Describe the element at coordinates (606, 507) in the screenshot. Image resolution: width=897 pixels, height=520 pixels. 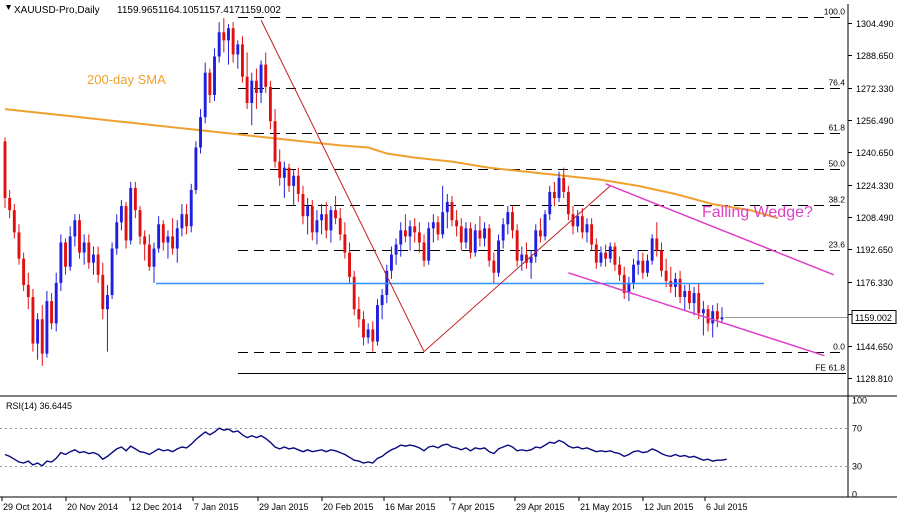
I see `time-tick-label: 21 May 2015` at that location.